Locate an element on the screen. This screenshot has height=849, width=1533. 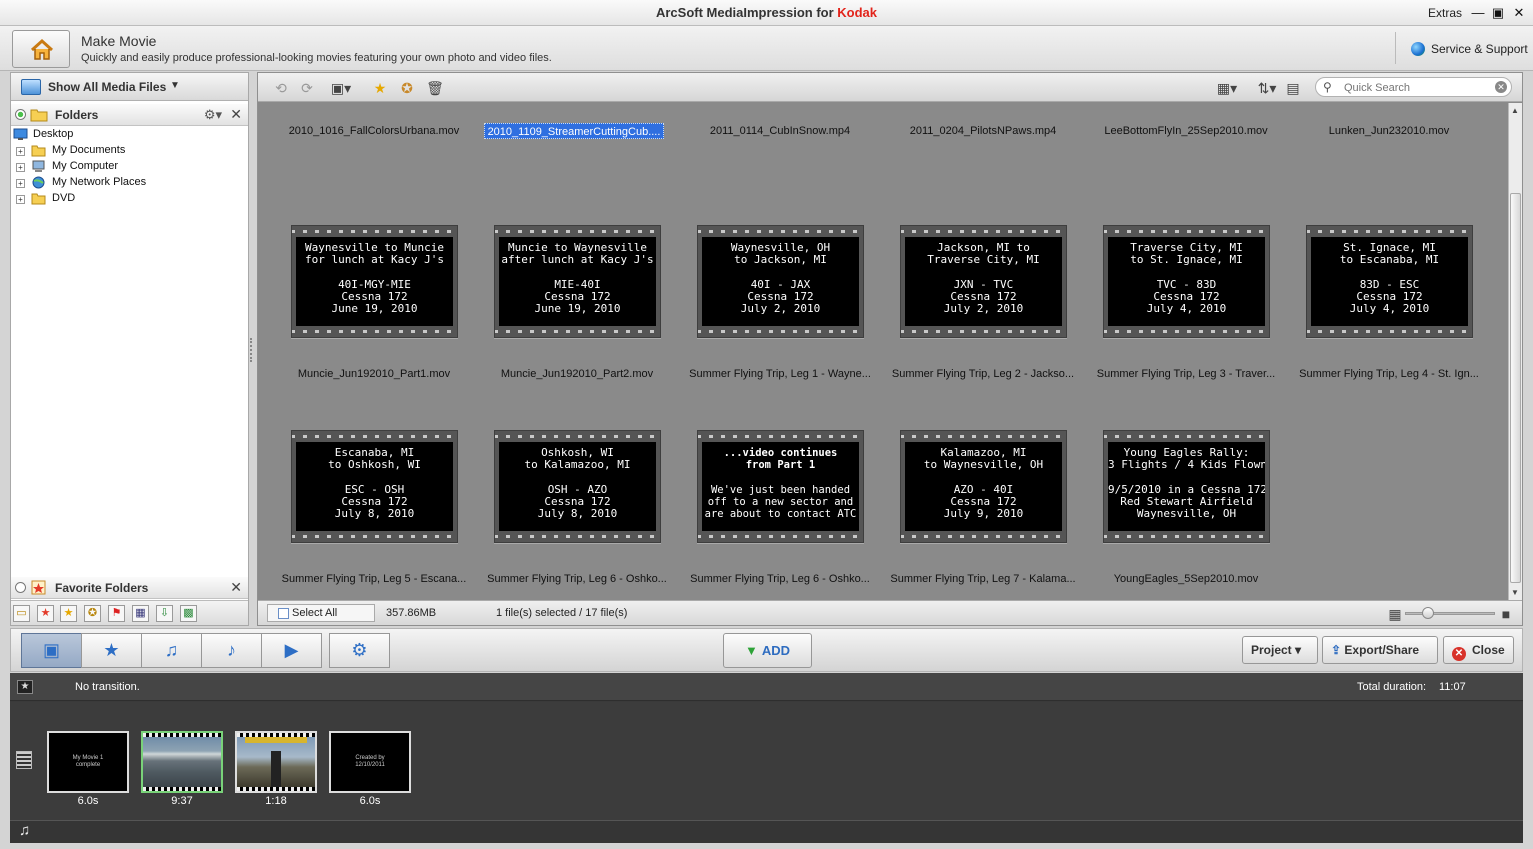
tree-item-dvd: + DVD is located at coordinates (129, 199).